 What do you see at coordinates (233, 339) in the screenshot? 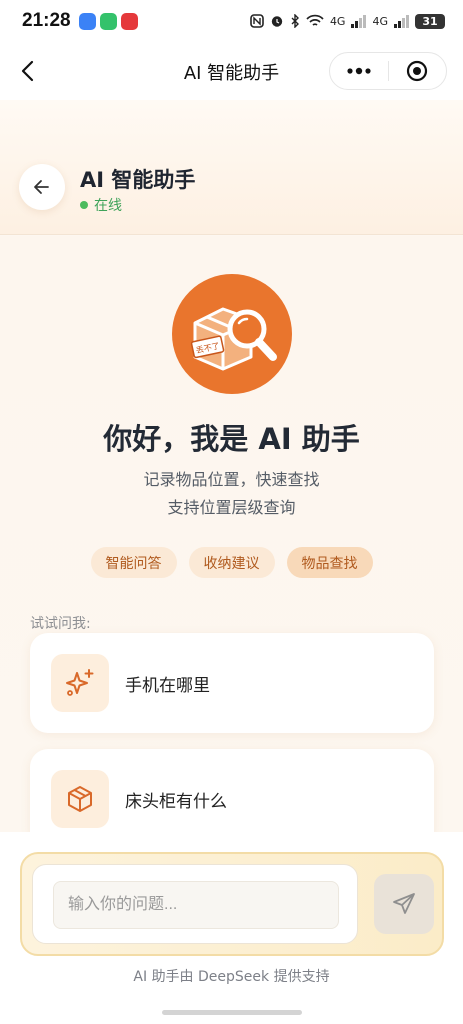
I see `box-search-logo-icon: 丢不了` at bounding box center [233, 339].